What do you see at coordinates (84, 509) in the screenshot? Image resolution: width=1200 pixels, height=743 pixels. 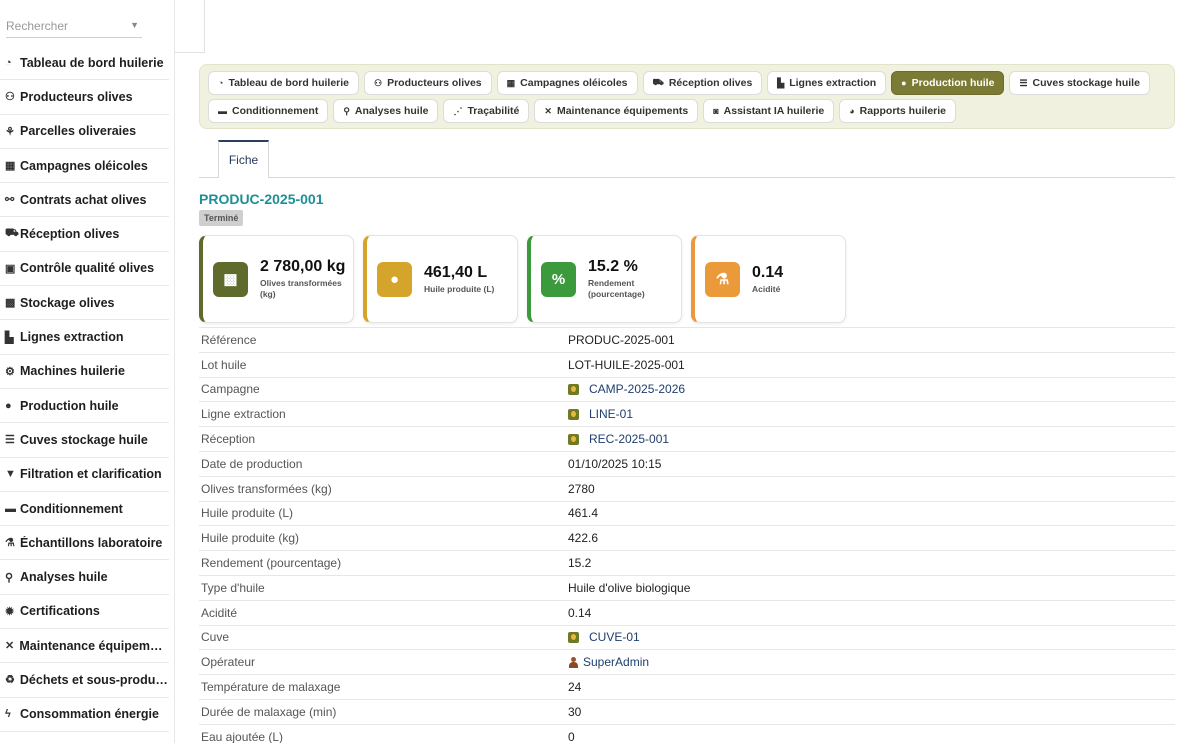 I see `sidebar-item: ▬ Conditionnement` at bounding box center [84, 509].